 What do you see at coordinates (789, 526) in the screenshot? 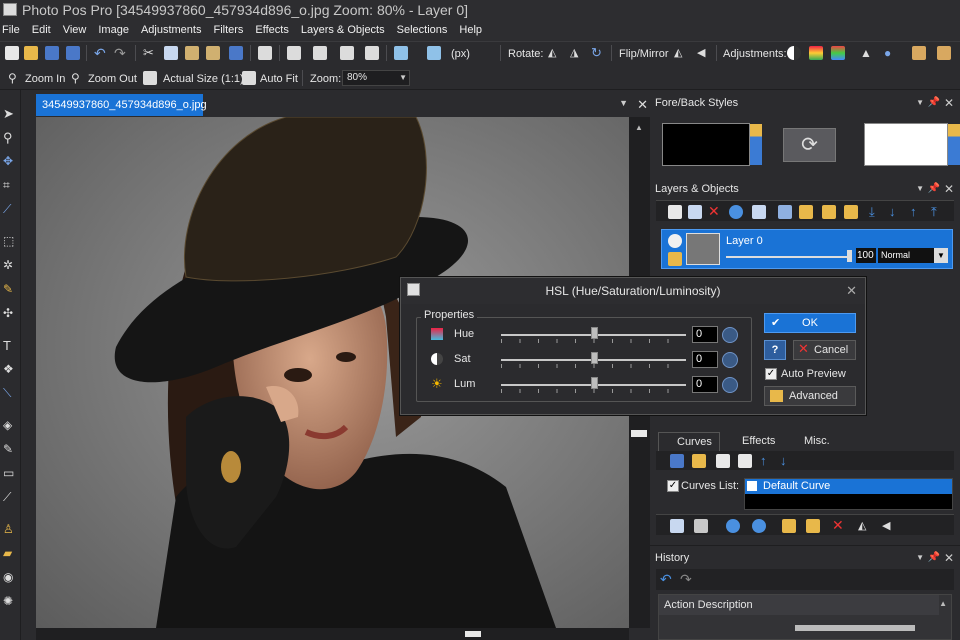
I see `curve-import-icon` at bounding box center [789, 526].